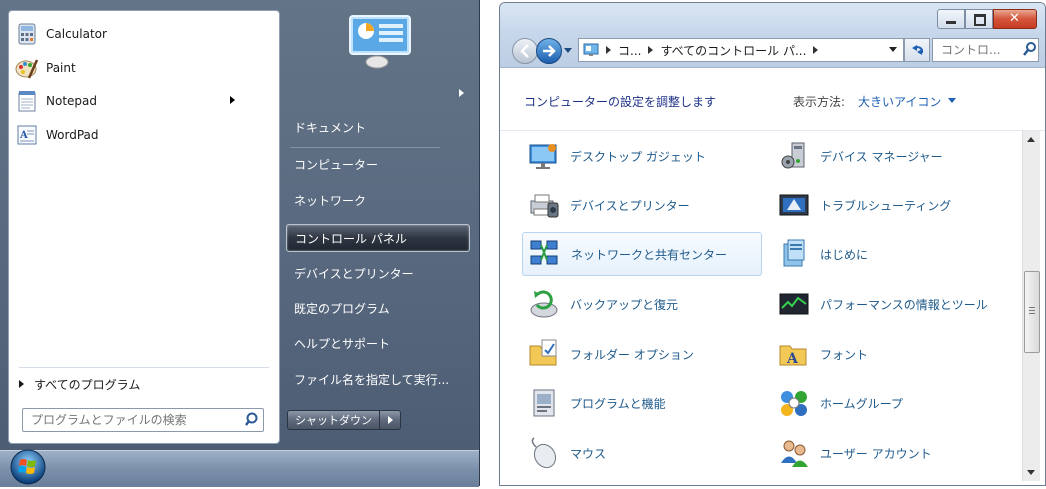  What do you see at coordinates (892, 254) in the screenshot?
I see `cp-item-getting-started: はじめに` at bounding box center [892, 254].